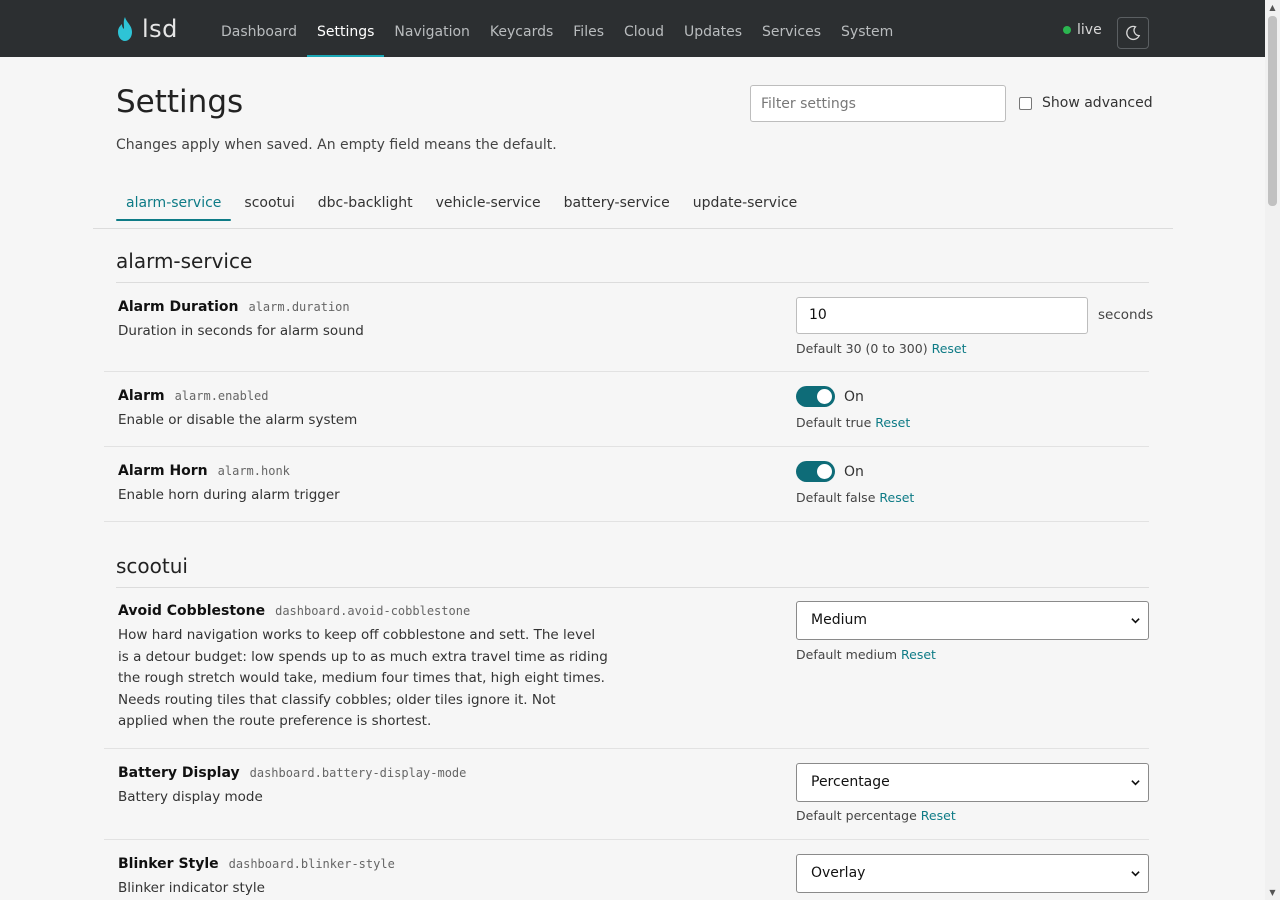  I want to click on default-text: Default 30 (0 to 300), so click(862, 348).